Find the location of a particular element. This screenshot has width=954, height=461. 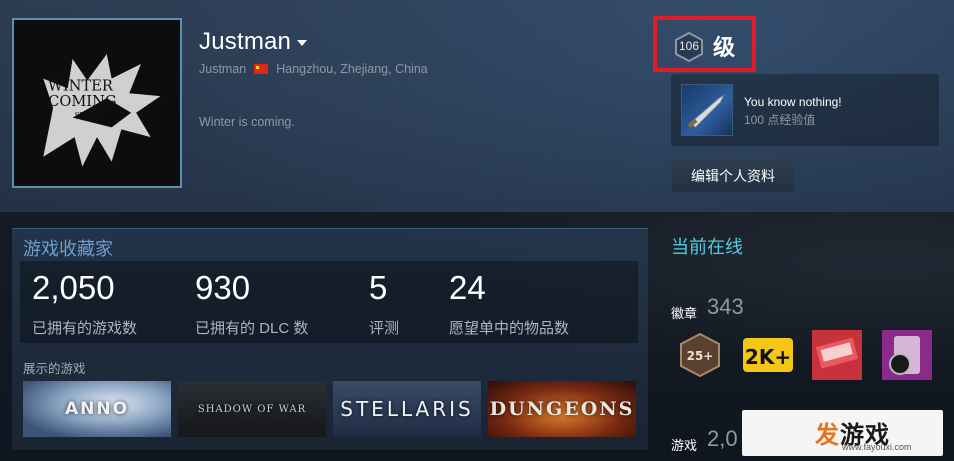

avatar-text-coming: COMING is located at coordinates (82, 101).